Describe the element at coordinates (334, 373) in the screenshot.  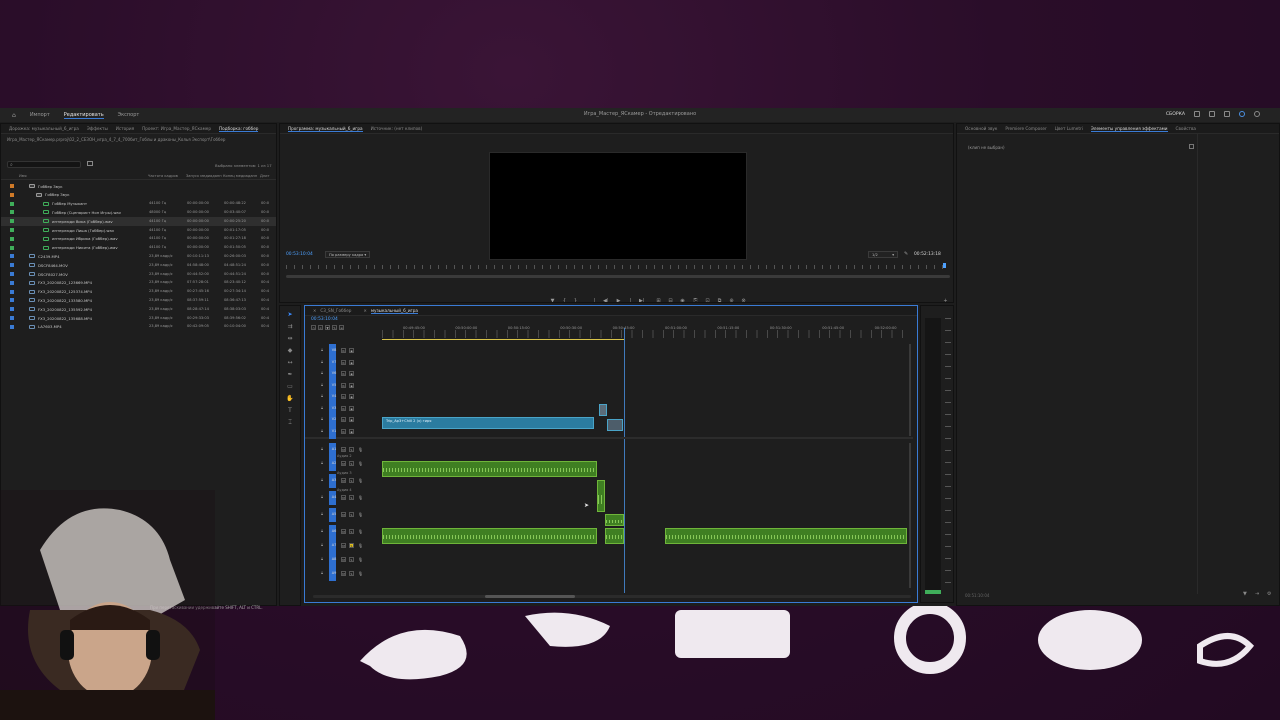
I see `track-label: V6` at that location.